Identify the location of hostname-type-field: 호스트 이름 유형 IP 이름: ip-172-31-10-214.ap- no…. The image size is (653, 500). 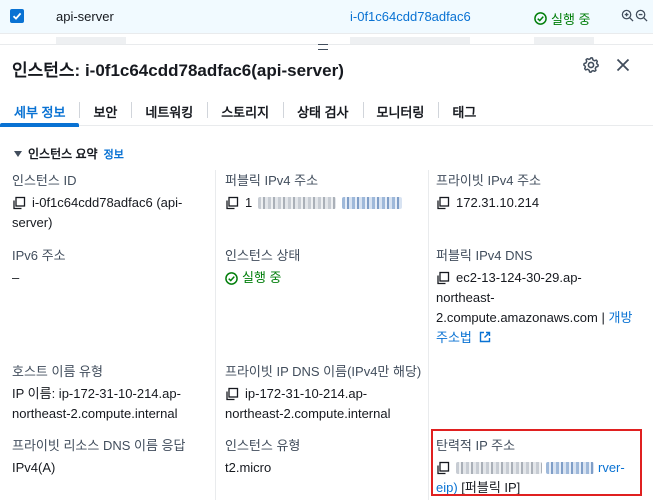
(112, 394).